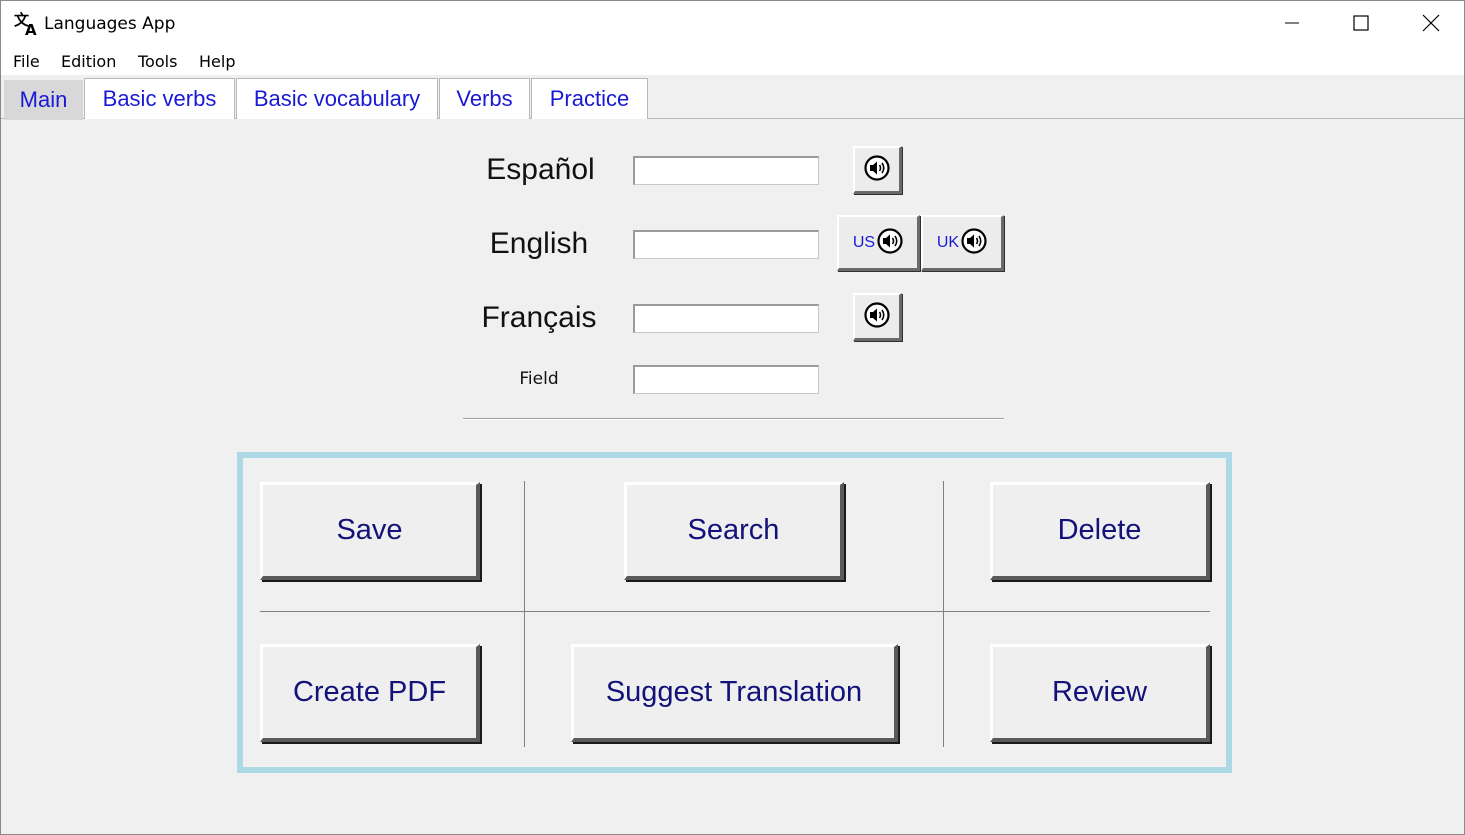  What do you see at coordinates (88, 61) in the screenshot?
I see `menu-edition: Edition` at bounding box center [88, 61].